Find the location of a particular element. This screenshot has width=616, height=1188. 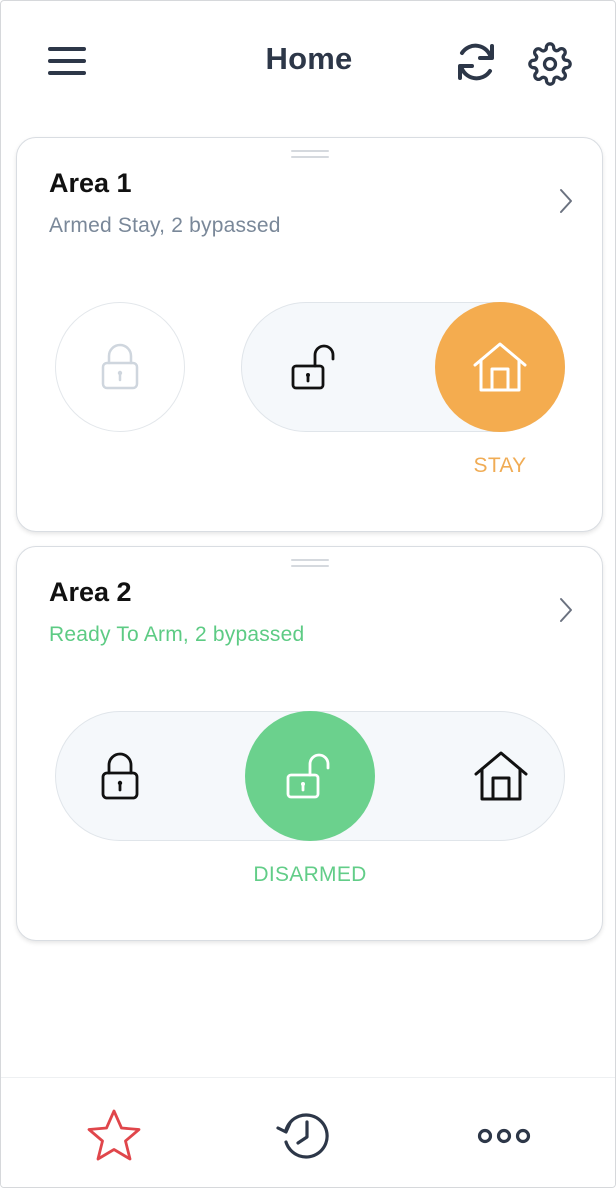

nav-more is located at coordinates (504, 1136).